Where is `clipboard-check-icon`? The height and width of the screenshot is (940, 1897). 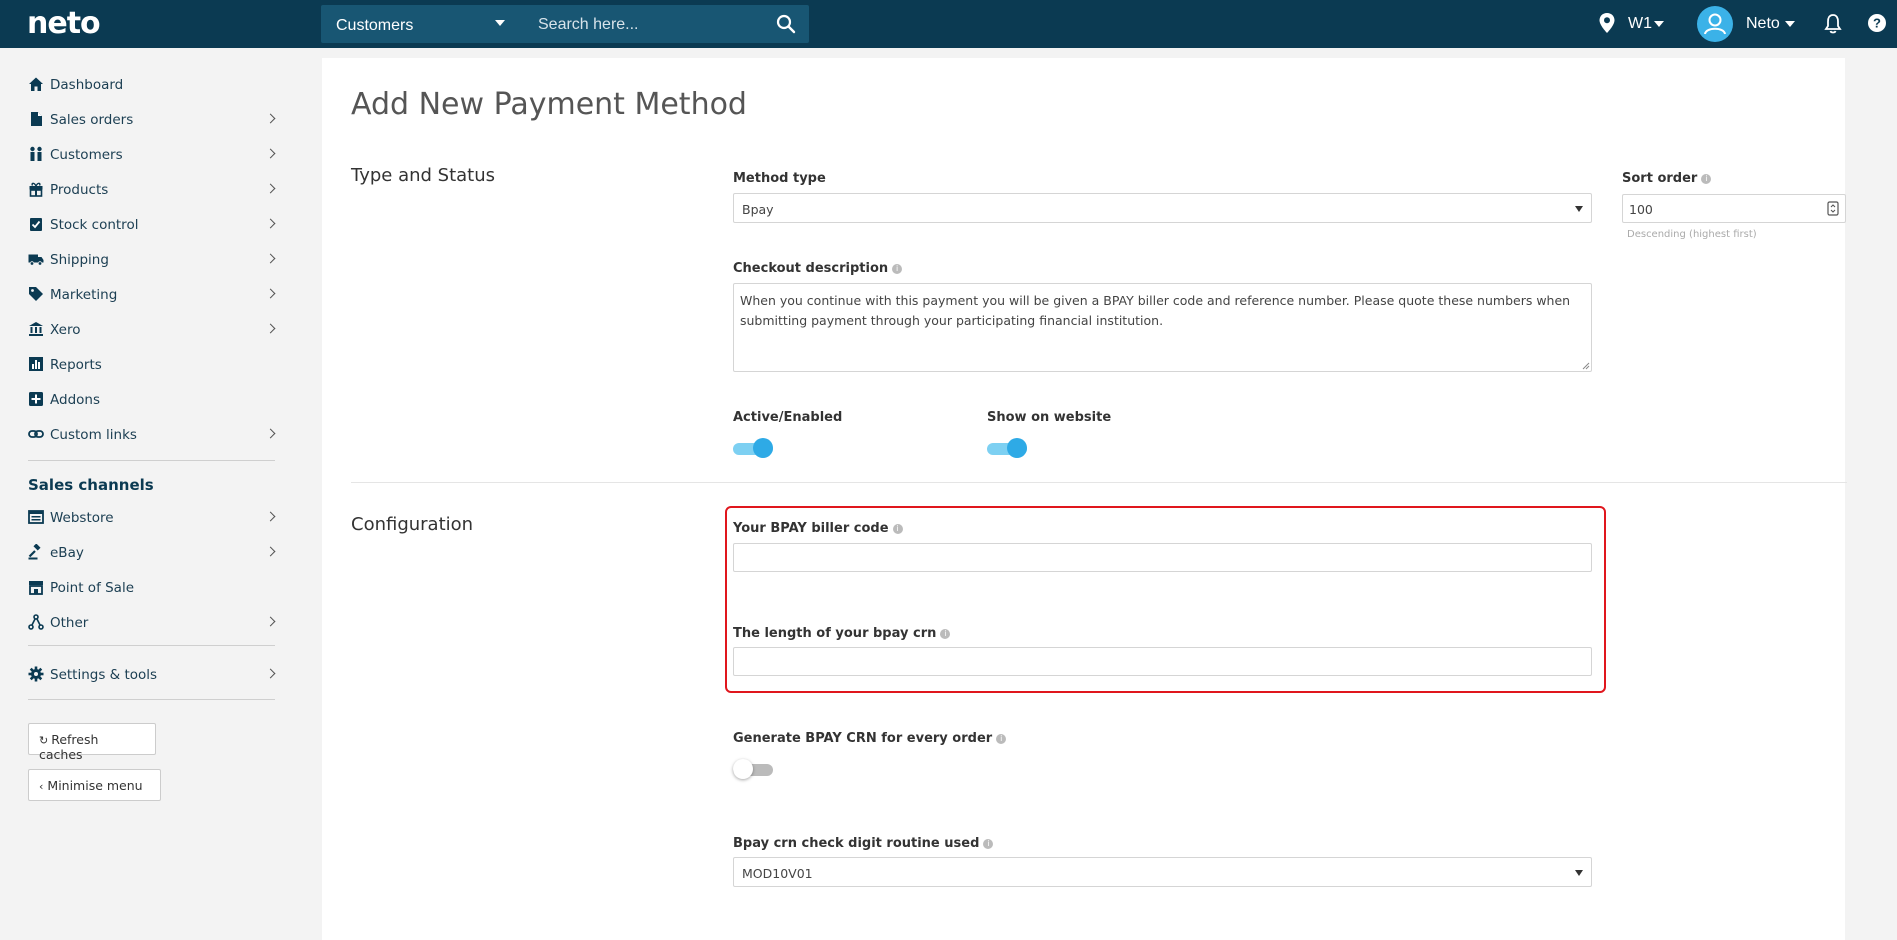
clipboard-check-icon is located at coordinates (36, 224).